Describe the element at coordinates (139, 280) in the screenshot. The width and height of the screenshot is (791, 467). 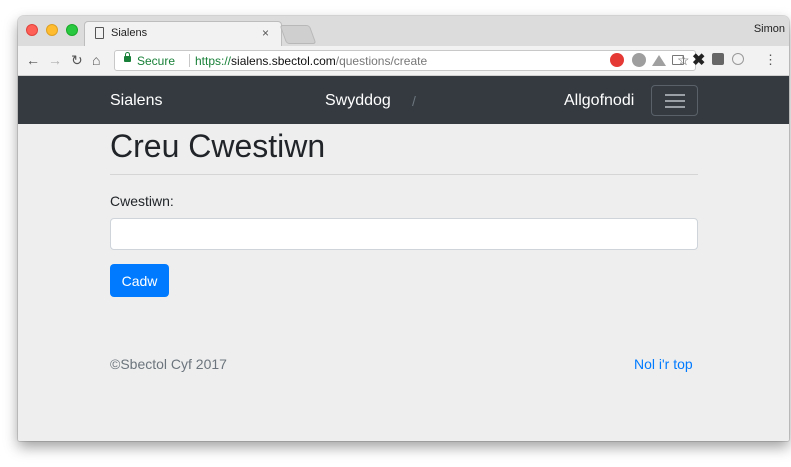
I see `save-button: Cadw` at that location.